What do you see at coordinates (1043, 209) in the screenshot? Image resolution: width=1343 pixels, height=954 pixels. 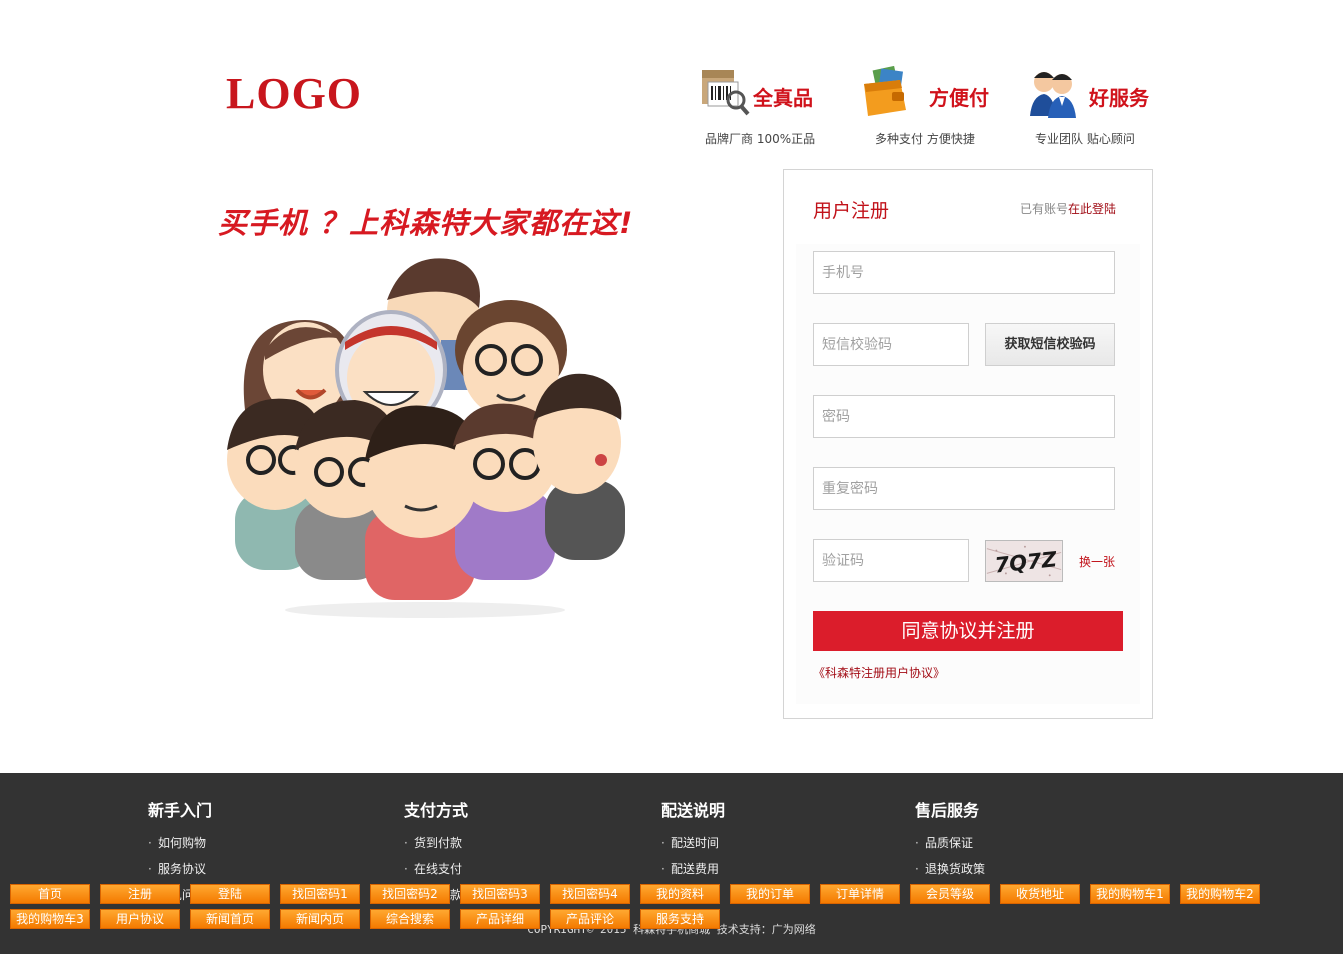 I see `have-account-text: 已有账号` at bounding box center [1043, 209].